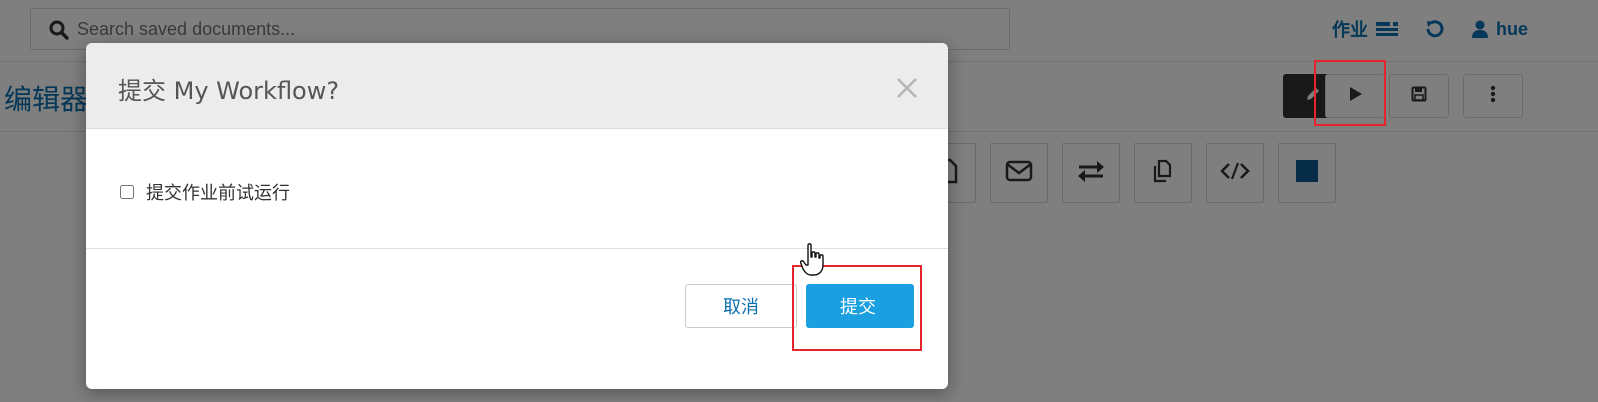 This screenshot has width=1598, height=402. What do you see at coordinates (812, 262) in the screenshot?
I see `hand-pointer-icon` at bounding box center [812, 262].